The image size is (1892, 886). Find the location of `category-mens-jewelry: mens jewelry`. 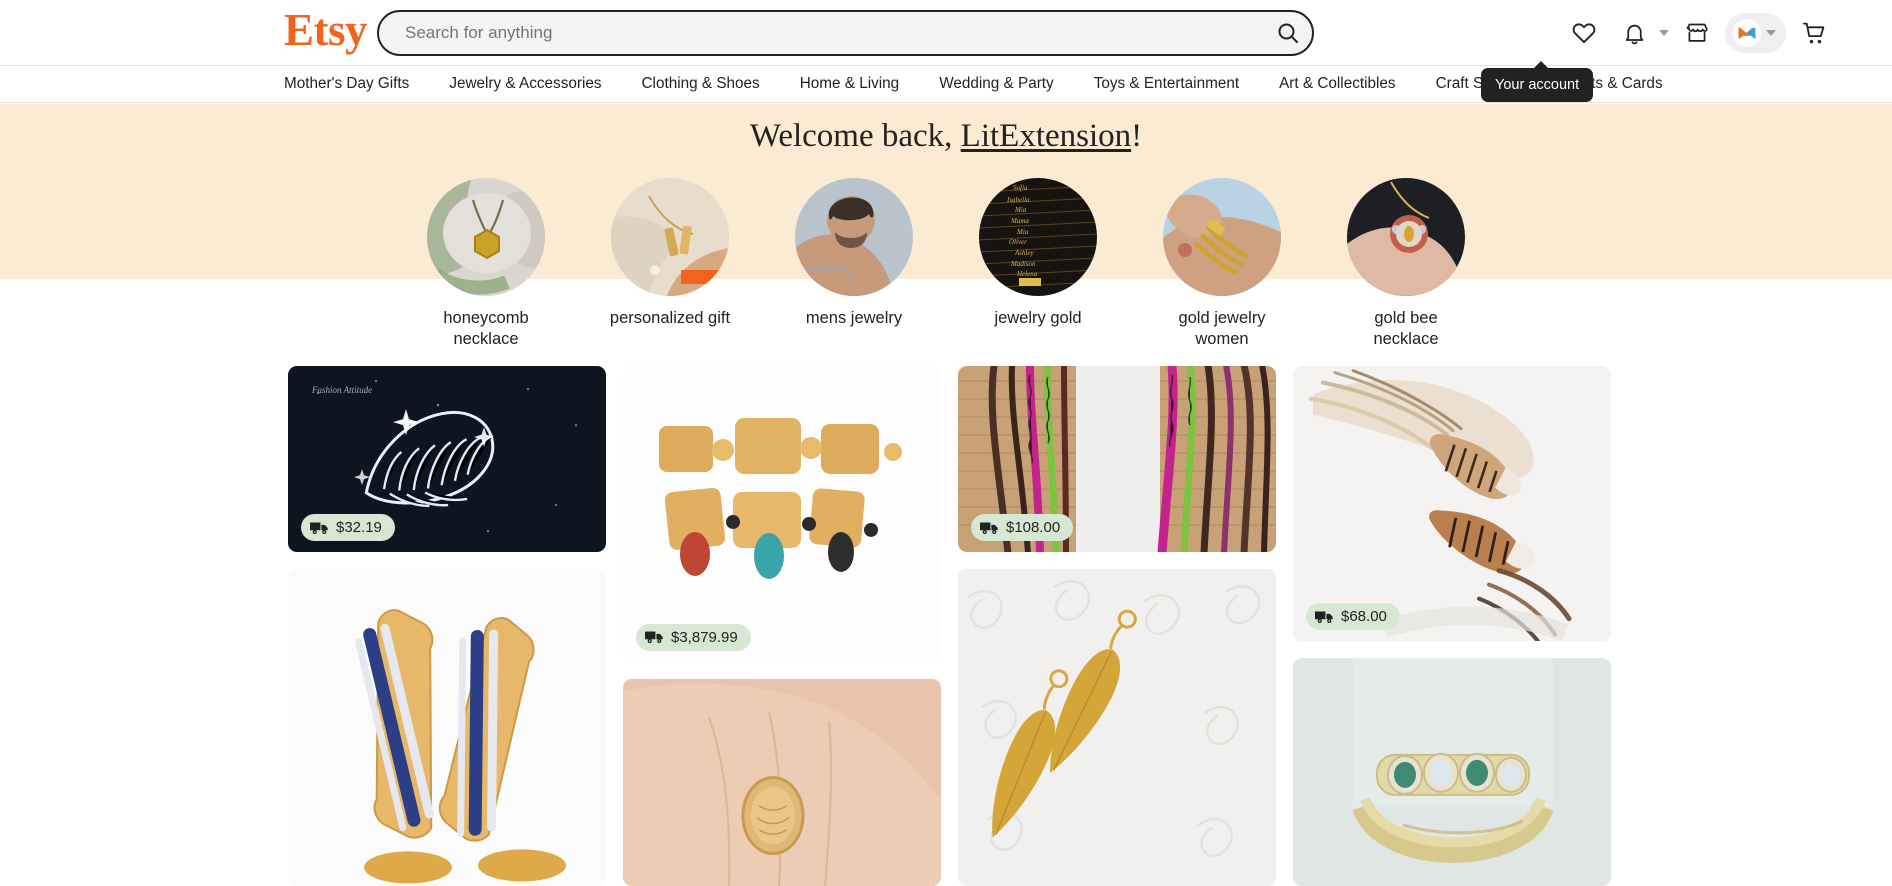

category-mens-jewelry: mens jewelry is located at coordinates (854, 263).